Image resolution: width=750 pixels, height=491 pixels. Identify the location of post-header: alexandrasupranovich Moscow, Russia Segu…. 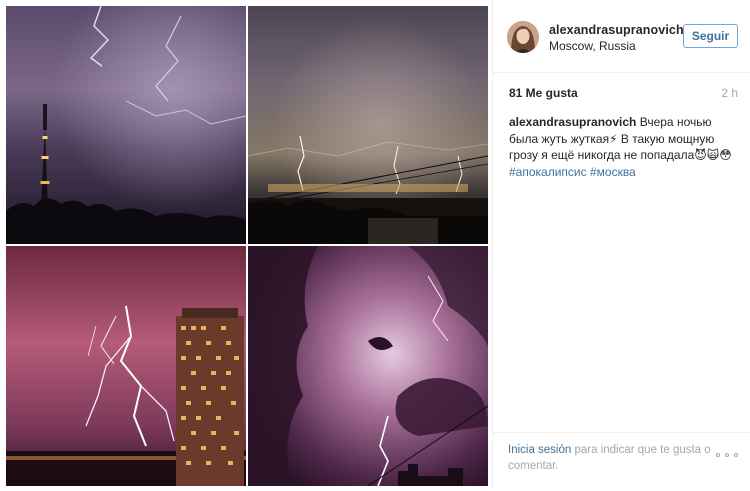
(621, 36).